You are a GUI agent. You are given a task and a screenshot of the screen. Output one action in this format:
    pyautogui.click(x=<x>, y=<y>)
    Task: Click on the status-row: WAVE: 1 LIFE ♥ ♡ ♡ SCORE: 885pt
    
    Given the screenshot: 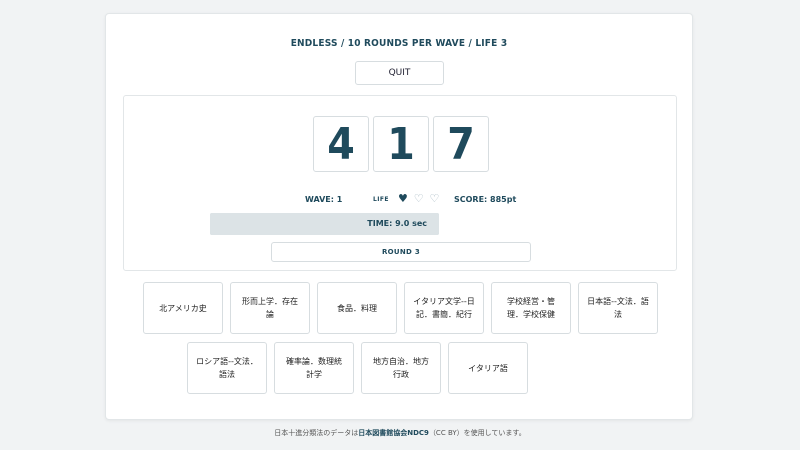 What is the action you would take?
    pyautogui.click(x=400, y=200)
    